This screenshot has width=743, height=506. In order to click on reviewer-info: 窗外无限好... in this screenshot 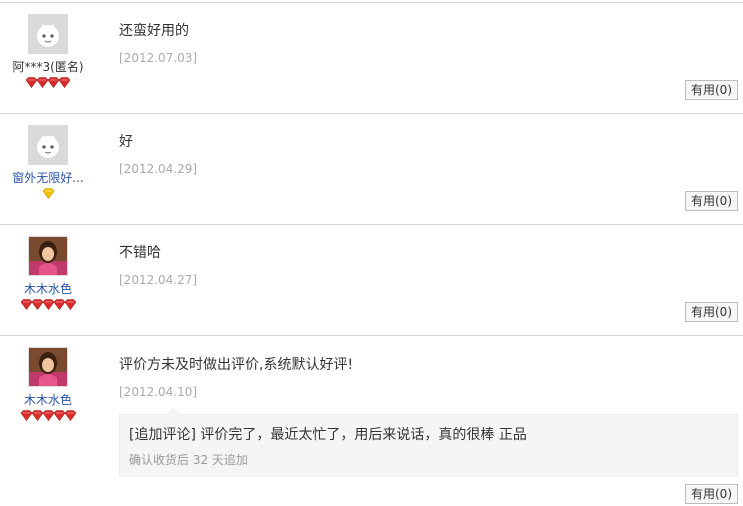, I will do `click(48, 162)`.